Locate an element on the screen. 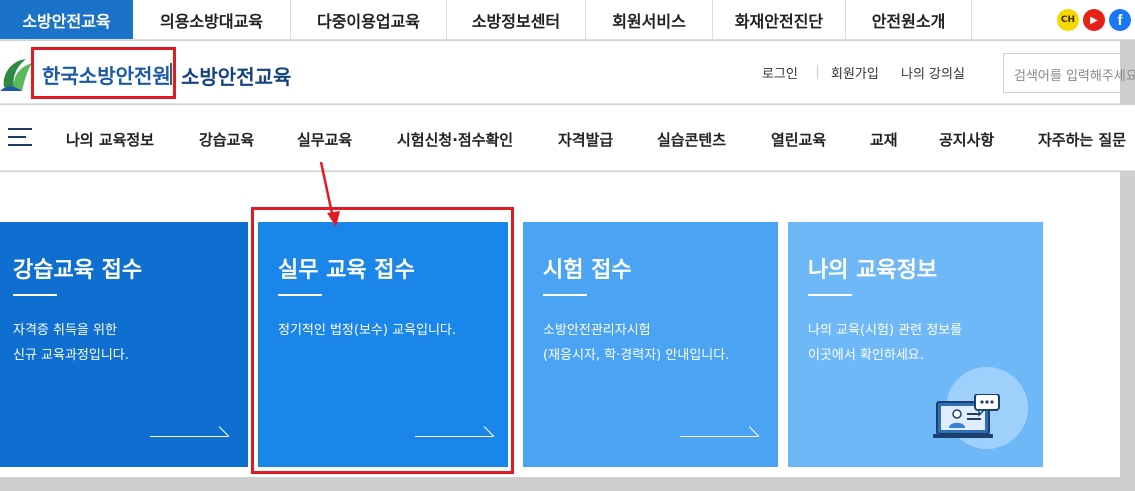  signup-link: 회원가입 is located at coordinates (855, 72).